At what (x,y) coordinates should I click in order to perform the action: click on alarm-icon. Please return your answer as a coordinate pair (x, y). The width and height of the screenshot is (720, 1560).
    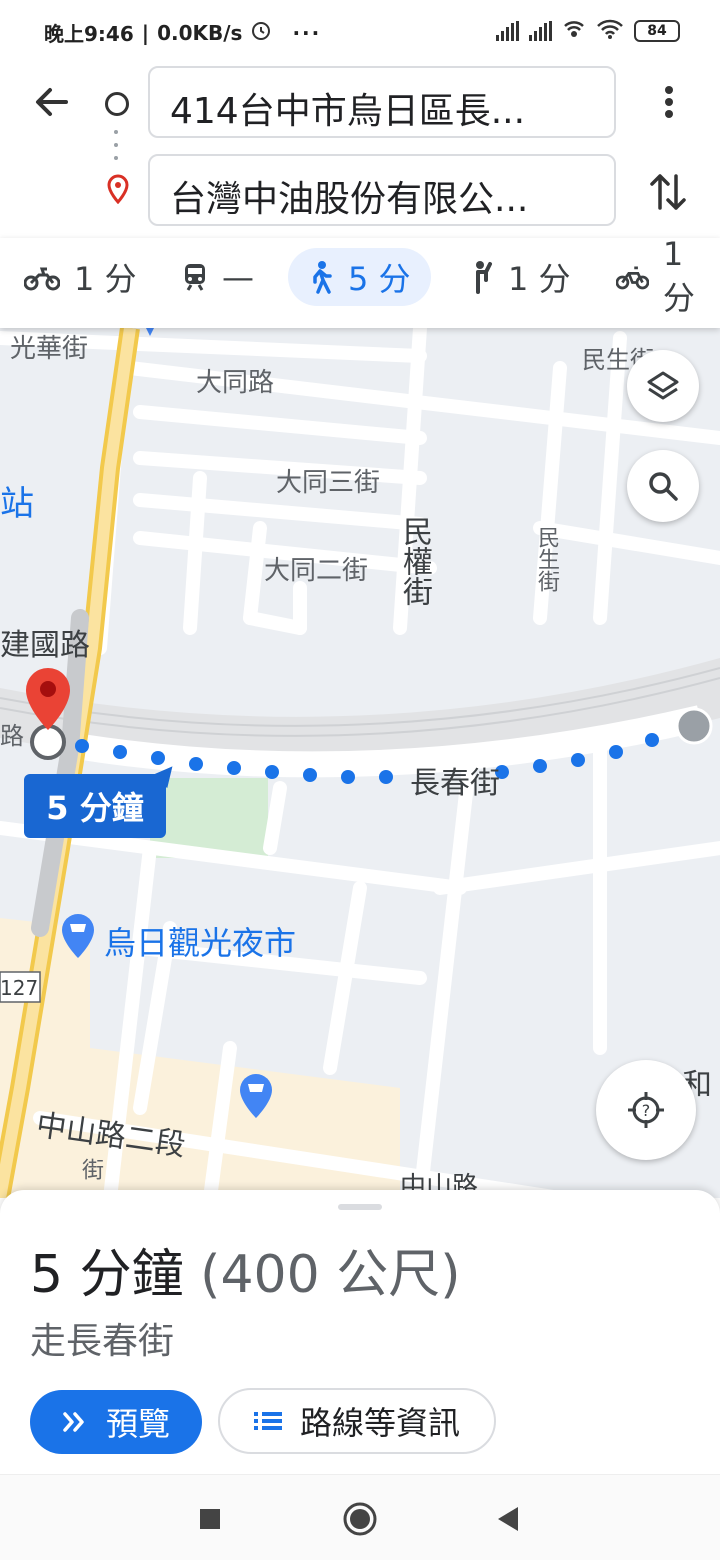
    Looking at the image, I should click on (261, 32).